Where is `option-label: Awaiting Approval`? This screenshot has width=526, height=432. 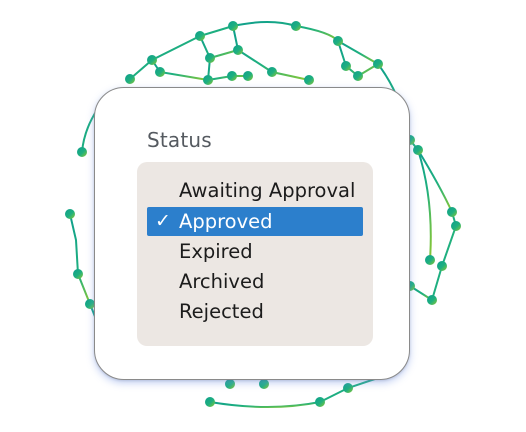 option-label: Awaiting Approval is located at coordinates (267, 190).